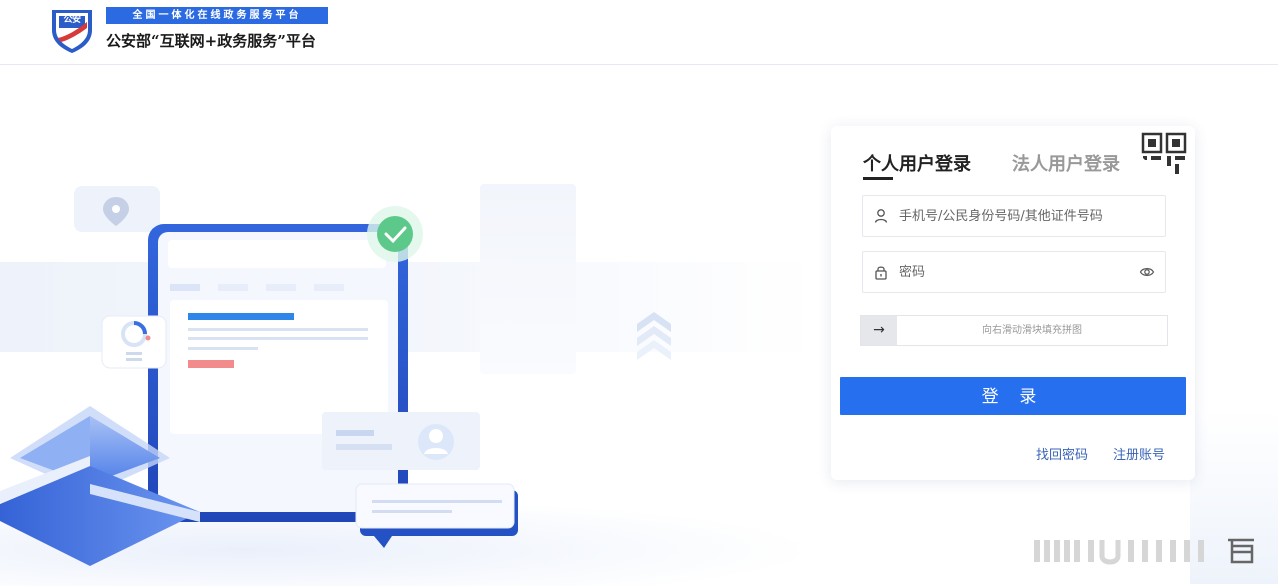 The width and height of the screenshot is (1278, 586). What do you see at coordinates (1032, 330) in the screenshot?
I see `slider-hint: 向右滑动滑块填充拼图` at bounding box center [1032, 330].